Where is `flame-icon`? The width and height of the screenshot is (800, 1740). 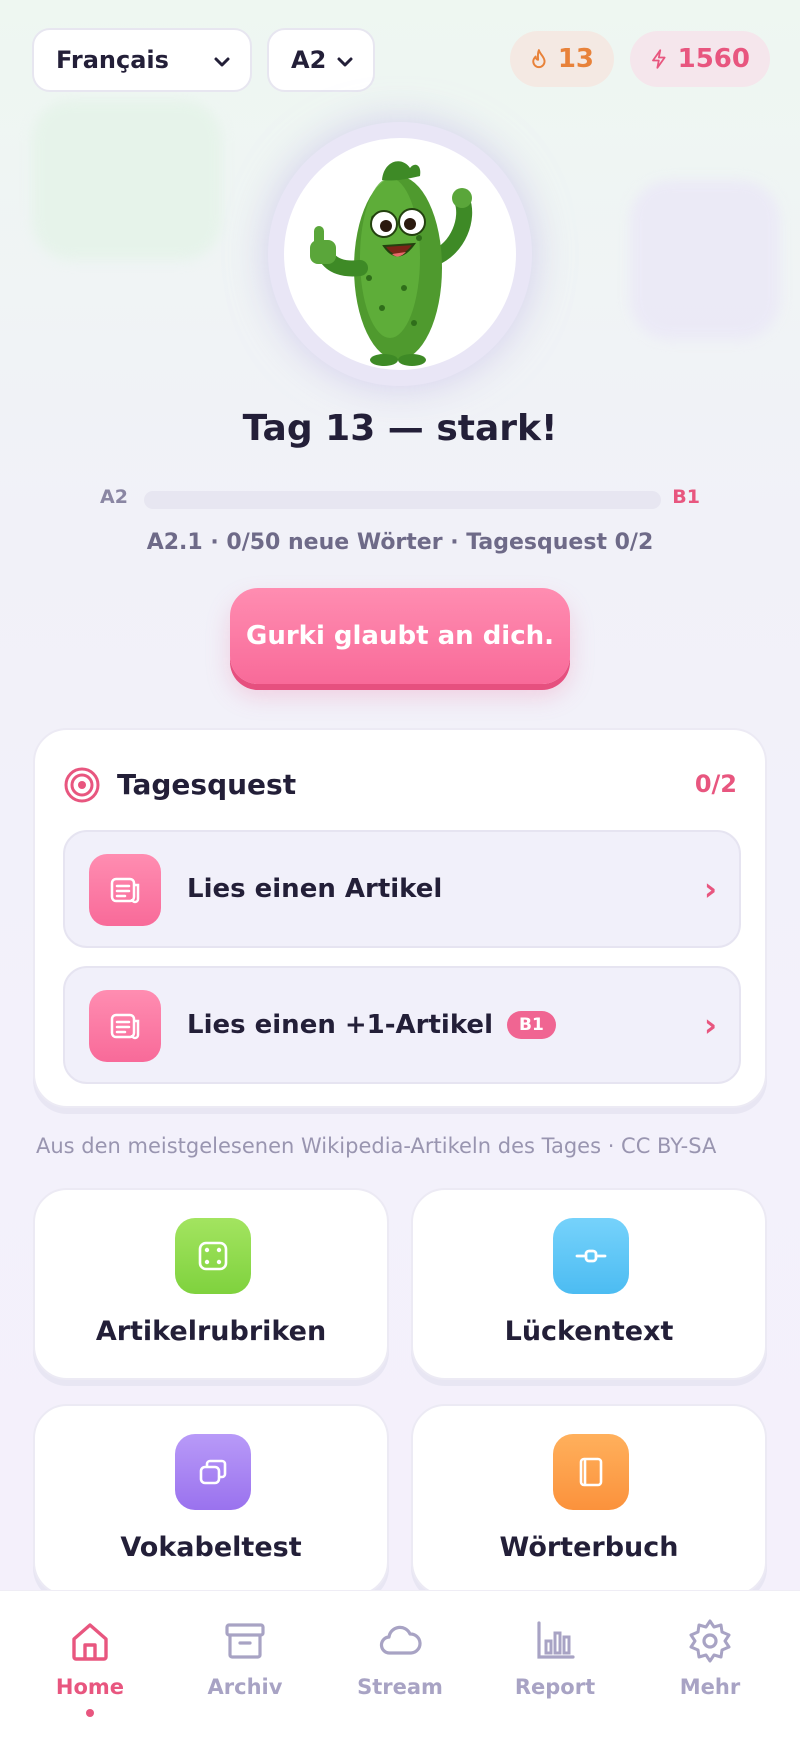
flame-icon is located at coordinates (539, 58).